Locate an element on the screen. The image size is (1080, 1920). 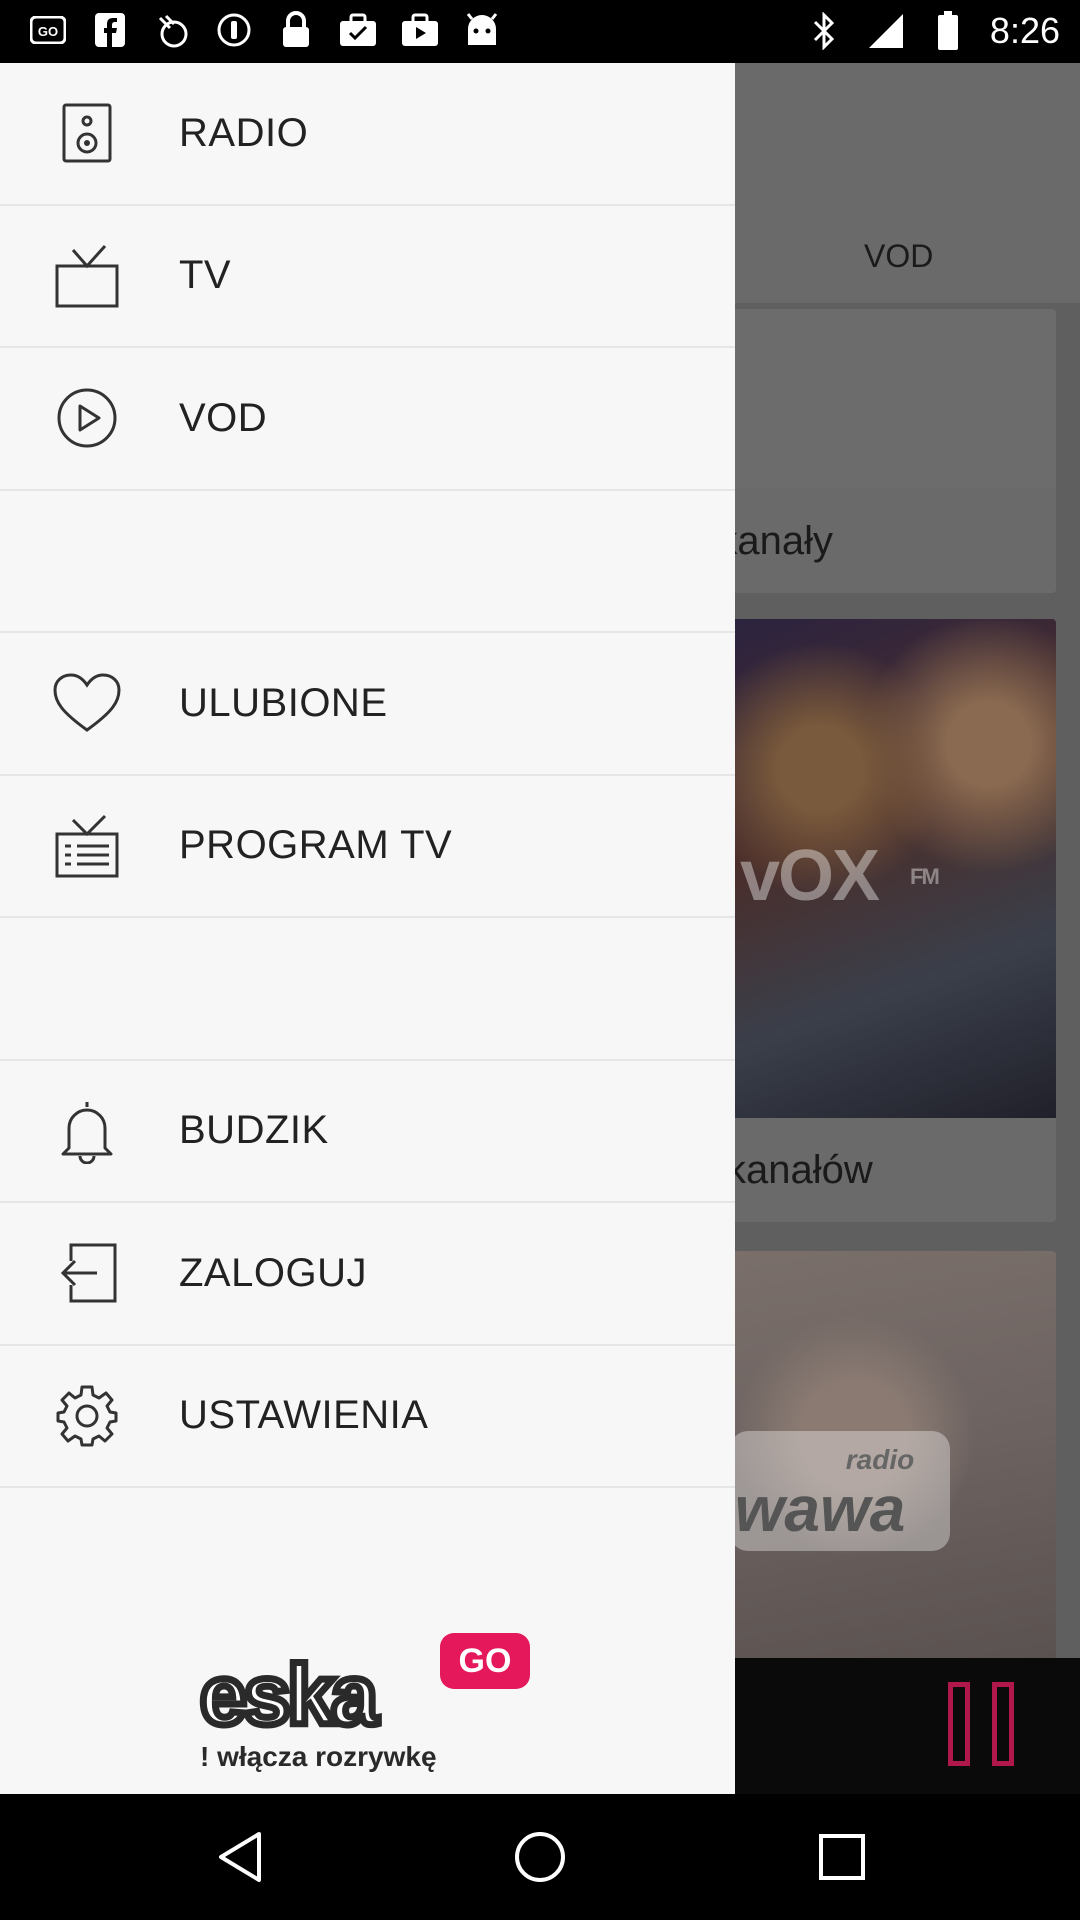
heart-icon is located at coordinates (87, 703).